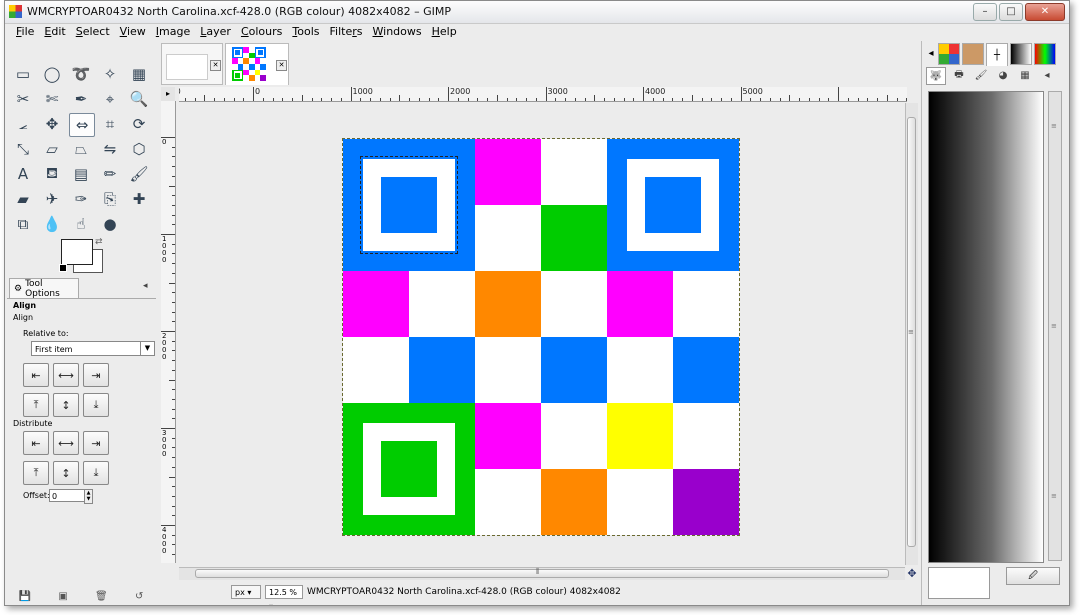 This screenshot has height=615, width=1080. What do you see at coordinates (139, 199) in the screenshot?
I see `heal-tool-icon: ✚` at bounding box center [139, 199].